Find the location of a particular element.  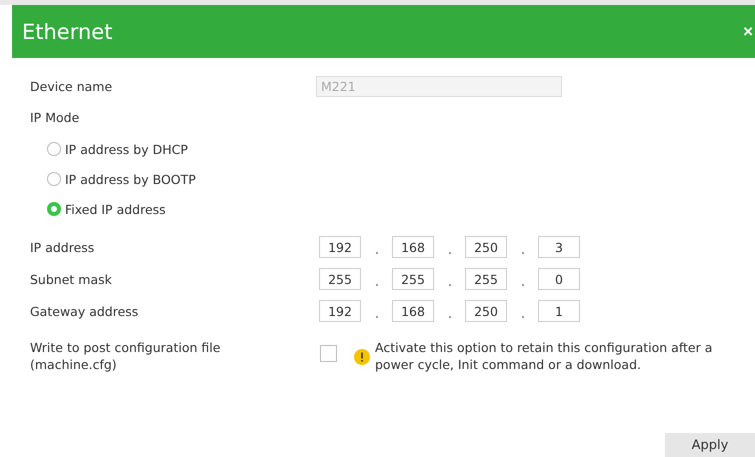

radio-label: IP address by DHCP is located at coordinates (126, 149).